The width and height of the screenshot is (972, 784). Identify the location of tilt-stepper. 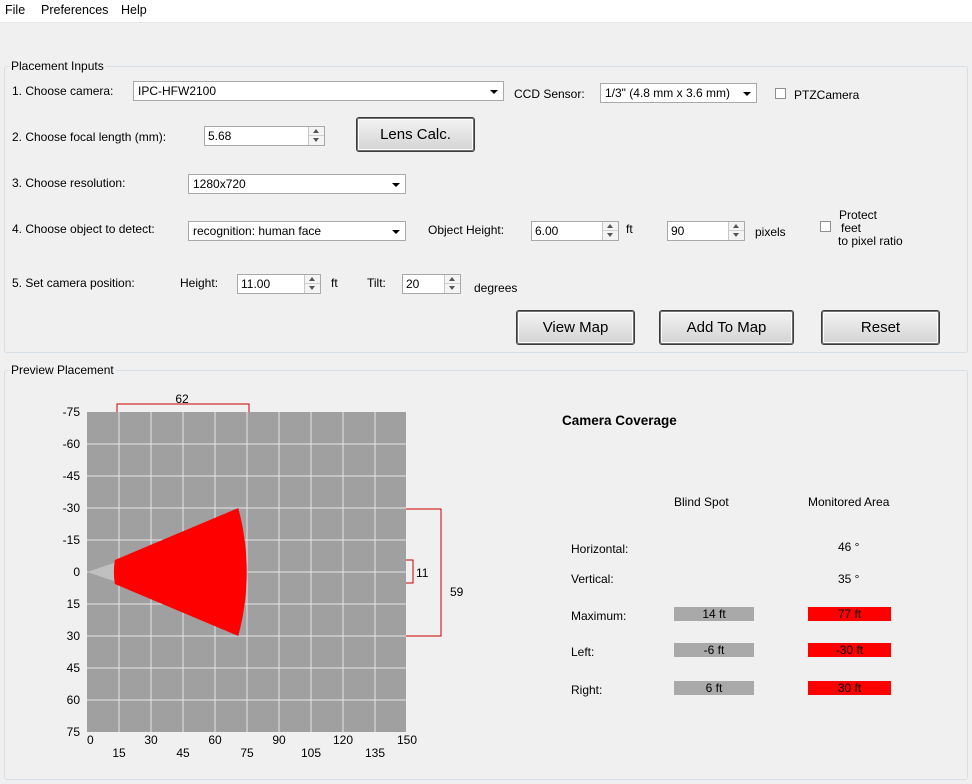
(431, 284).